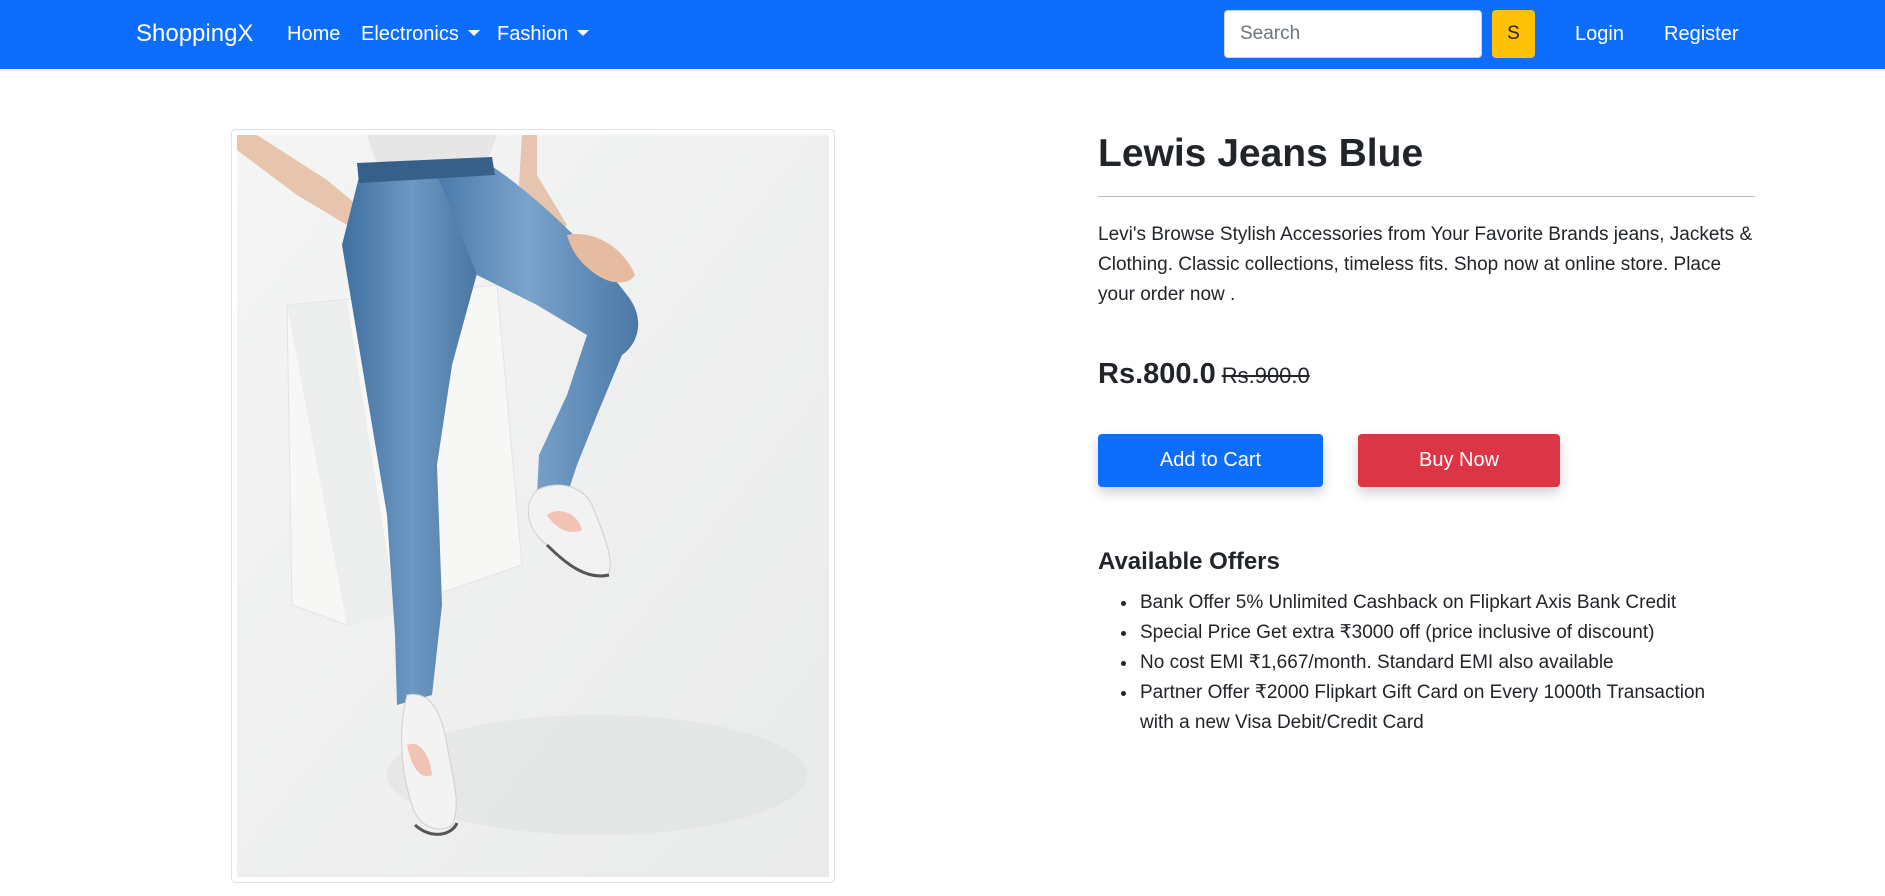 The height and width of the screenshot is (896, 1885). I want to click on original-price: Rs.900.0, so click(1265, 375).